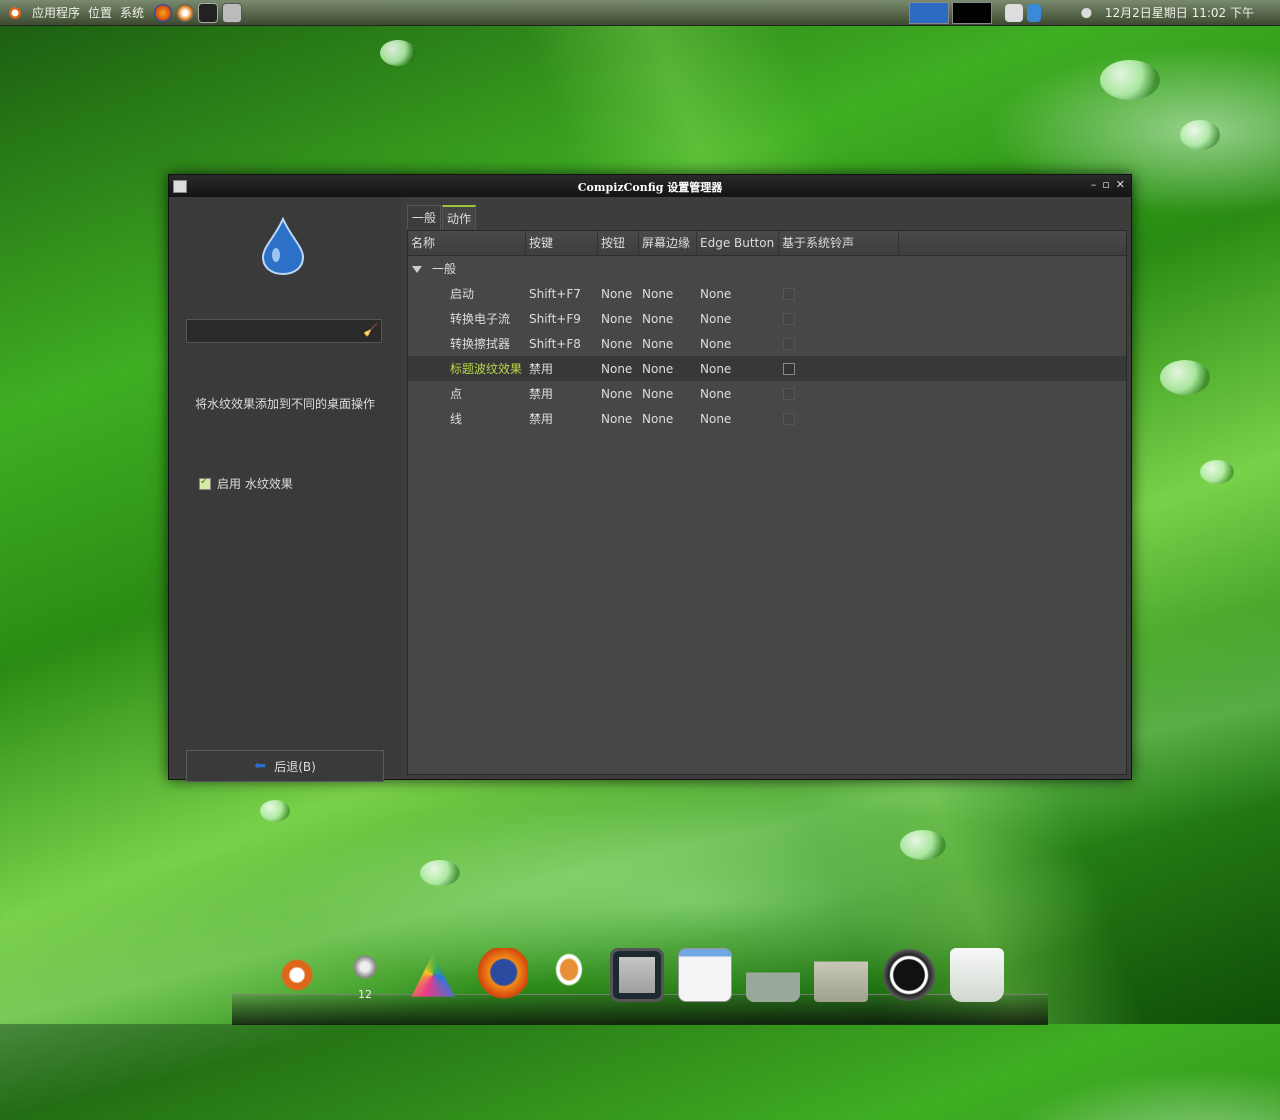 The image size is (1280, 1120). What do you see at coordinates (738, 243) in the screenshot?
I see `col-edge-button: Edge Button` at bounding box center [738, 243].